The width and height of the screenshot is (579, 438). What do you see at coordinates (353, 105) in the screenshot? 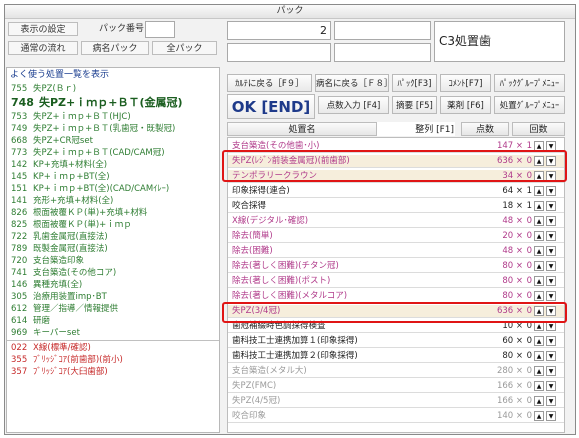
I see `points-input-button: 点数入力 [F4]` at bounding box center [353, 105].